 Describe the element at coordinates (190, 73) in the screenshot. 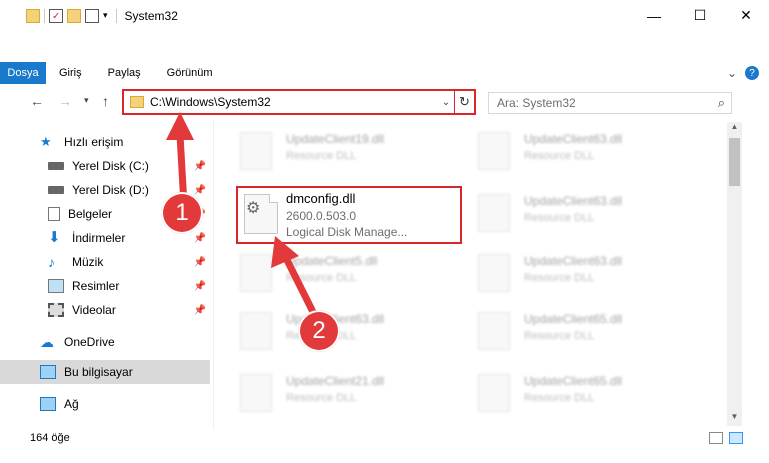

I see `tab-view: Görünüm` at that location.